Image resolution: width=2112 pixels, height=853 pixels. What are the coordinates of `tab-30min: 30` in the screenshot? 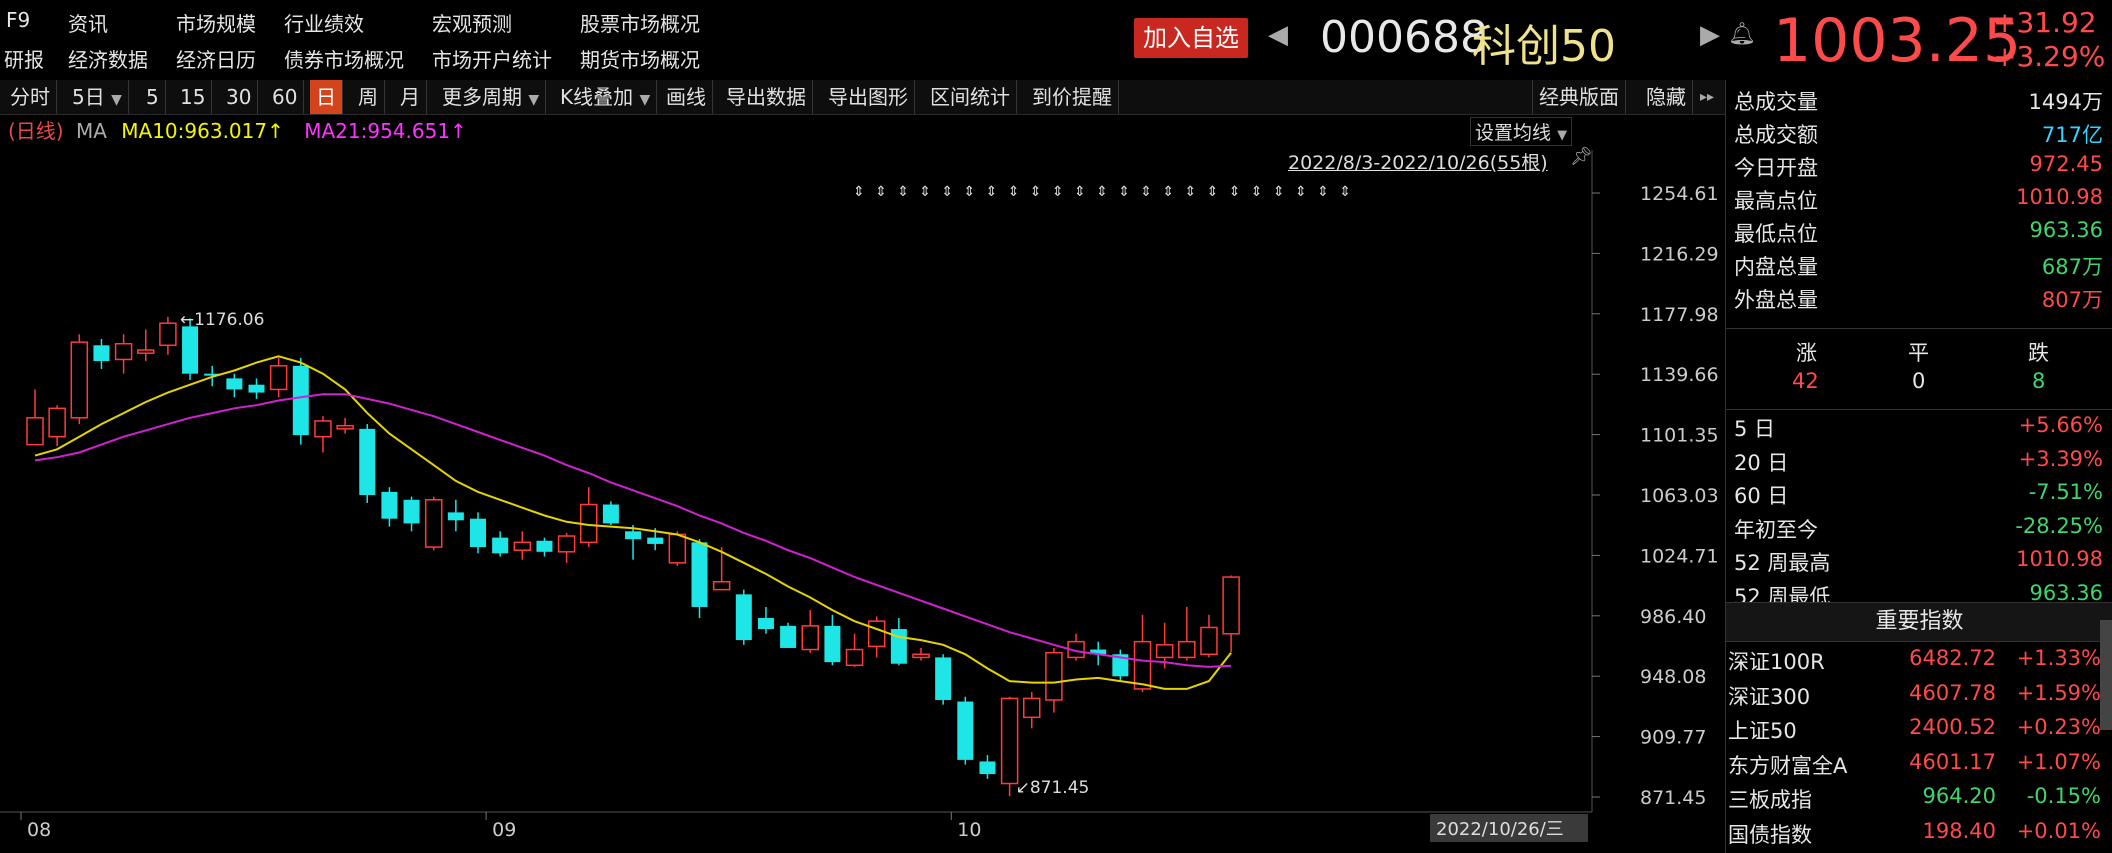 It's located at (239, 97).